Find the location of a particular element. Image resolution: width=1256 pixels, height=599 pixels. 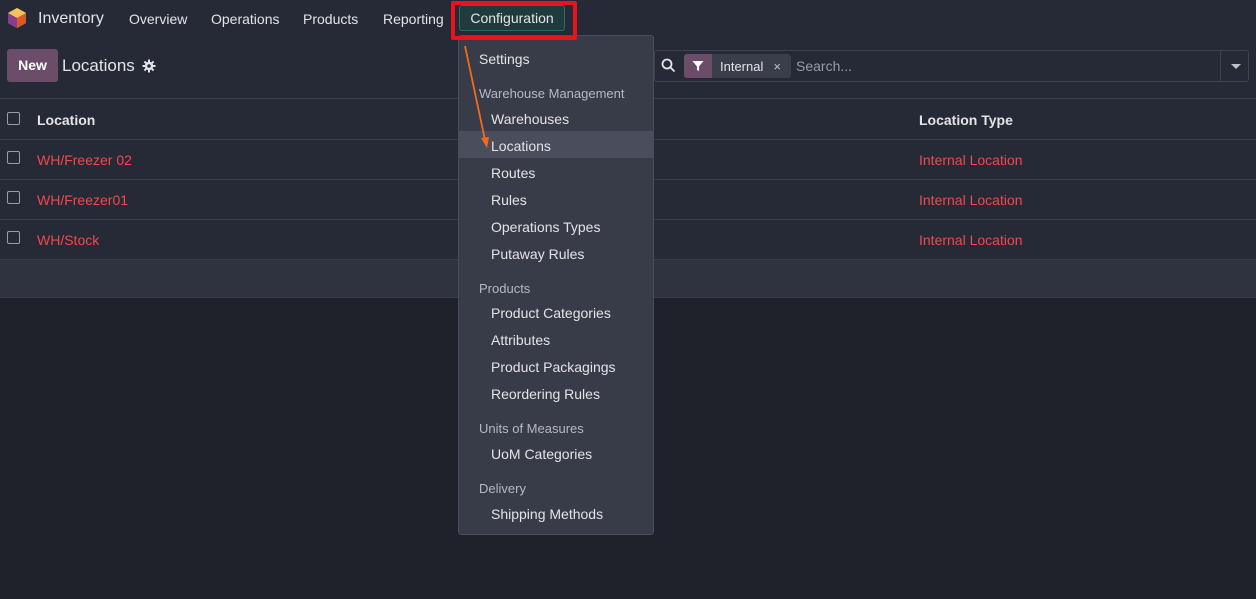

inventory-logo-icon is located at coordinates (17, 18).